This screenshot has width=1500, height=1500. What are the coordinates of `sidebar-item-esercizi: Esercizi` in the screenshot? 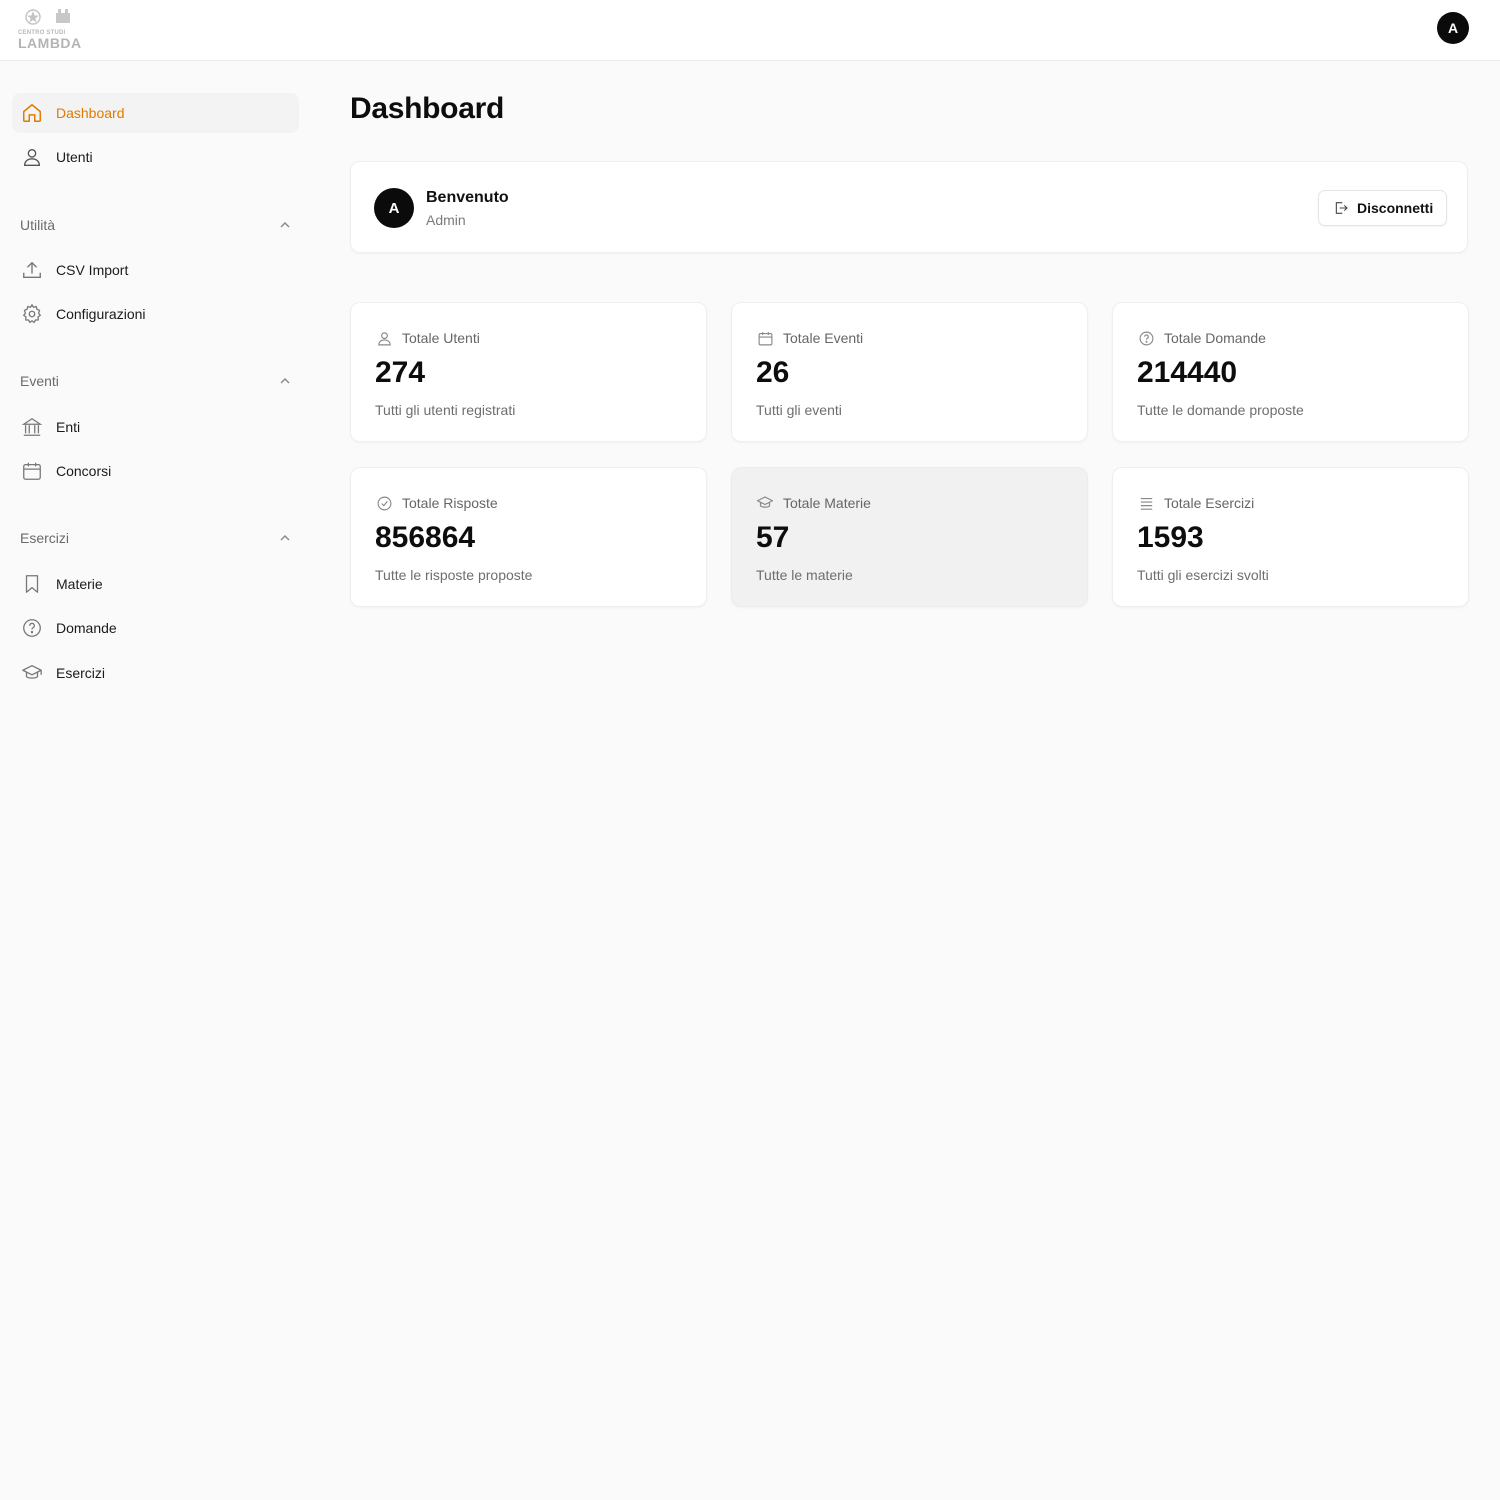 It's located at (155, 673).